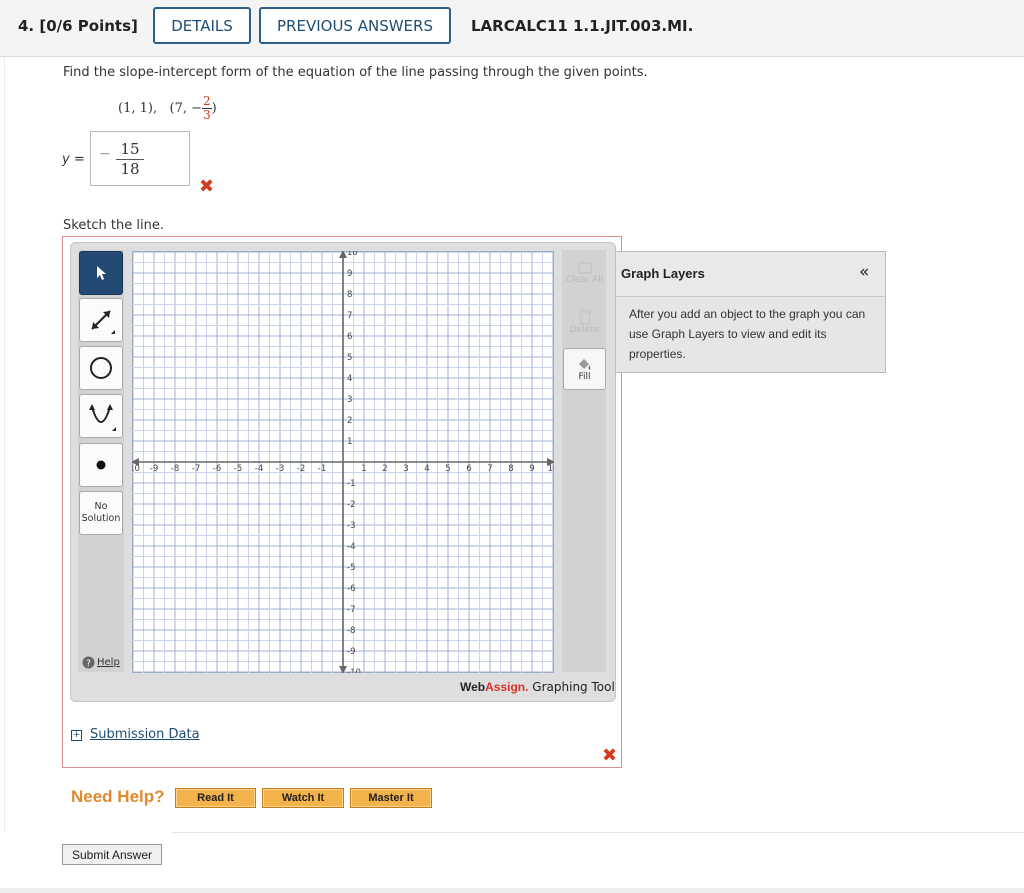 Image resolution: width=1024 pixels, height=893 pixels. What do you see at coordinates (473, 687) in the screenshot?
I see `brand-web: Web` at bounding box center [473, 687].